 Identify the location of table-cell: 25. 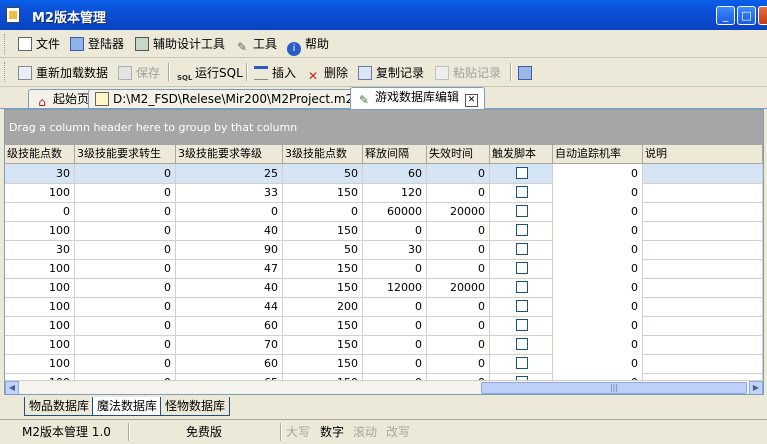
(229, 173).